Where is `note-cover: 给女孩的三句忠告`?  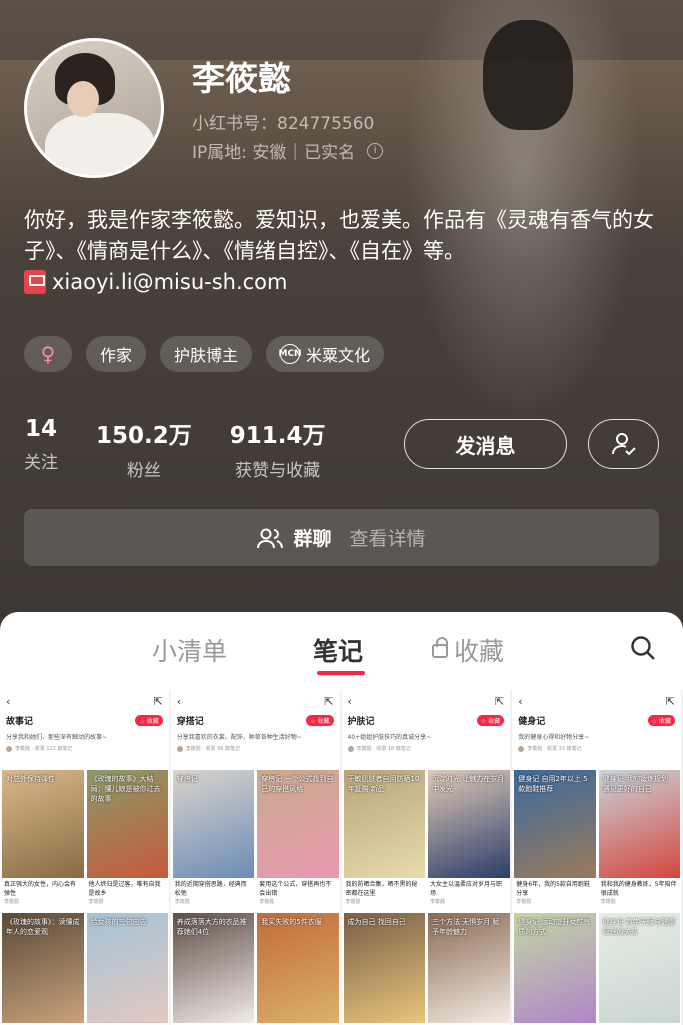
note-cover: 给女孩的三句忠告 is located at coordinates (127, 968).